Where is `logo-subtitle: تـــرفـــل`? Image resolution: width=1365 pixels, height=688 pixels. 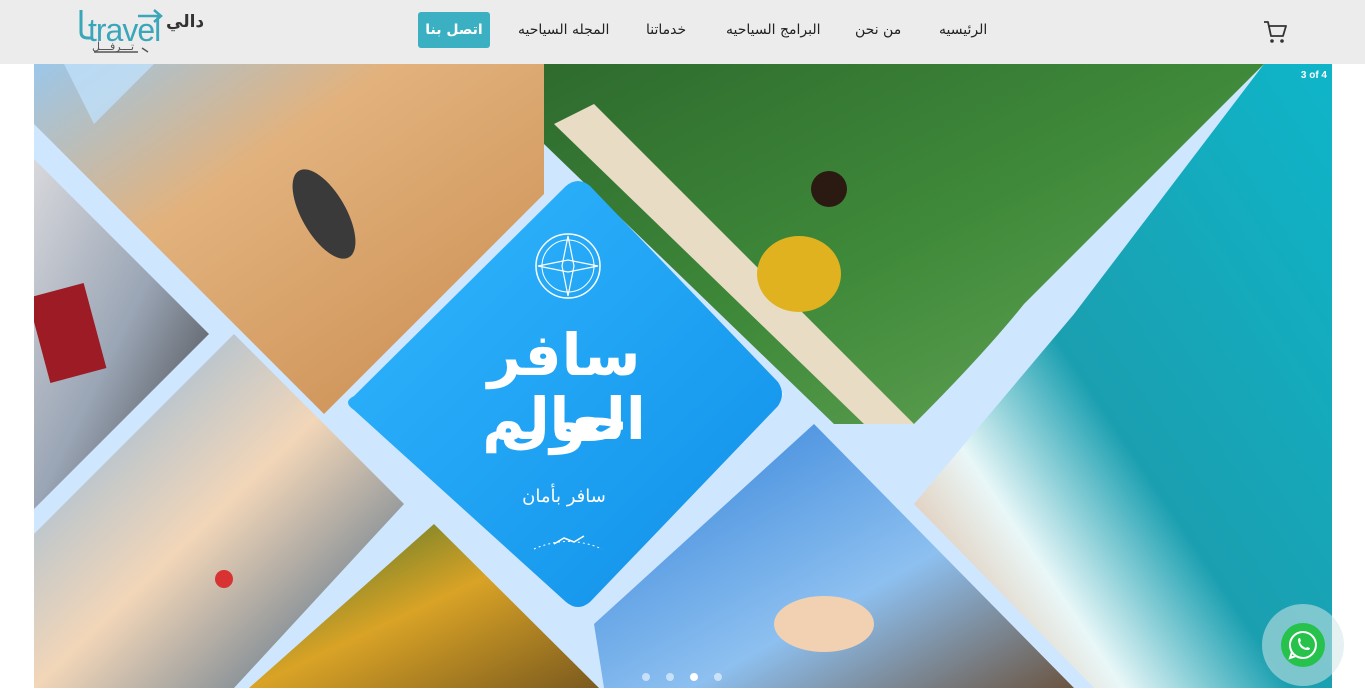
logo-subtitle: تـــرفـــل is located at coordinates (113, 46).